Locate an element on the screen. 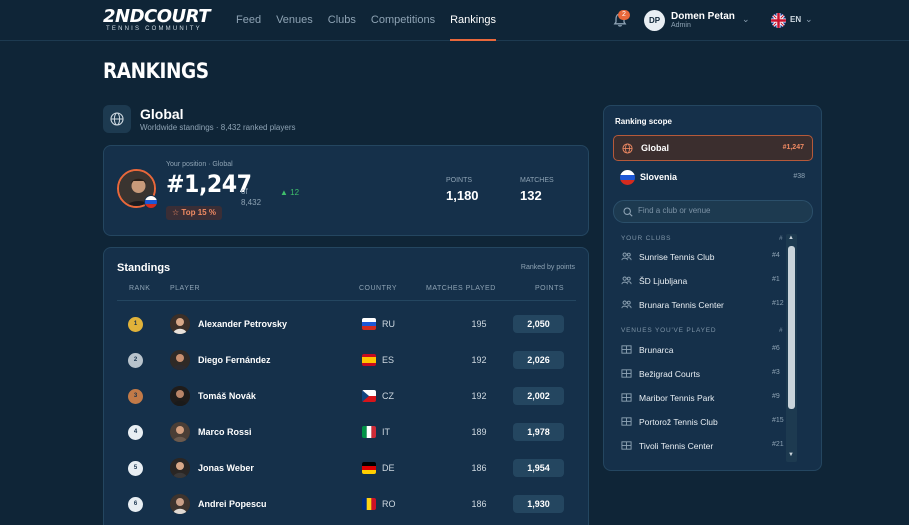 The width and height of the screenshot is (909, 525). search-input is located at coordinates (723, 210).